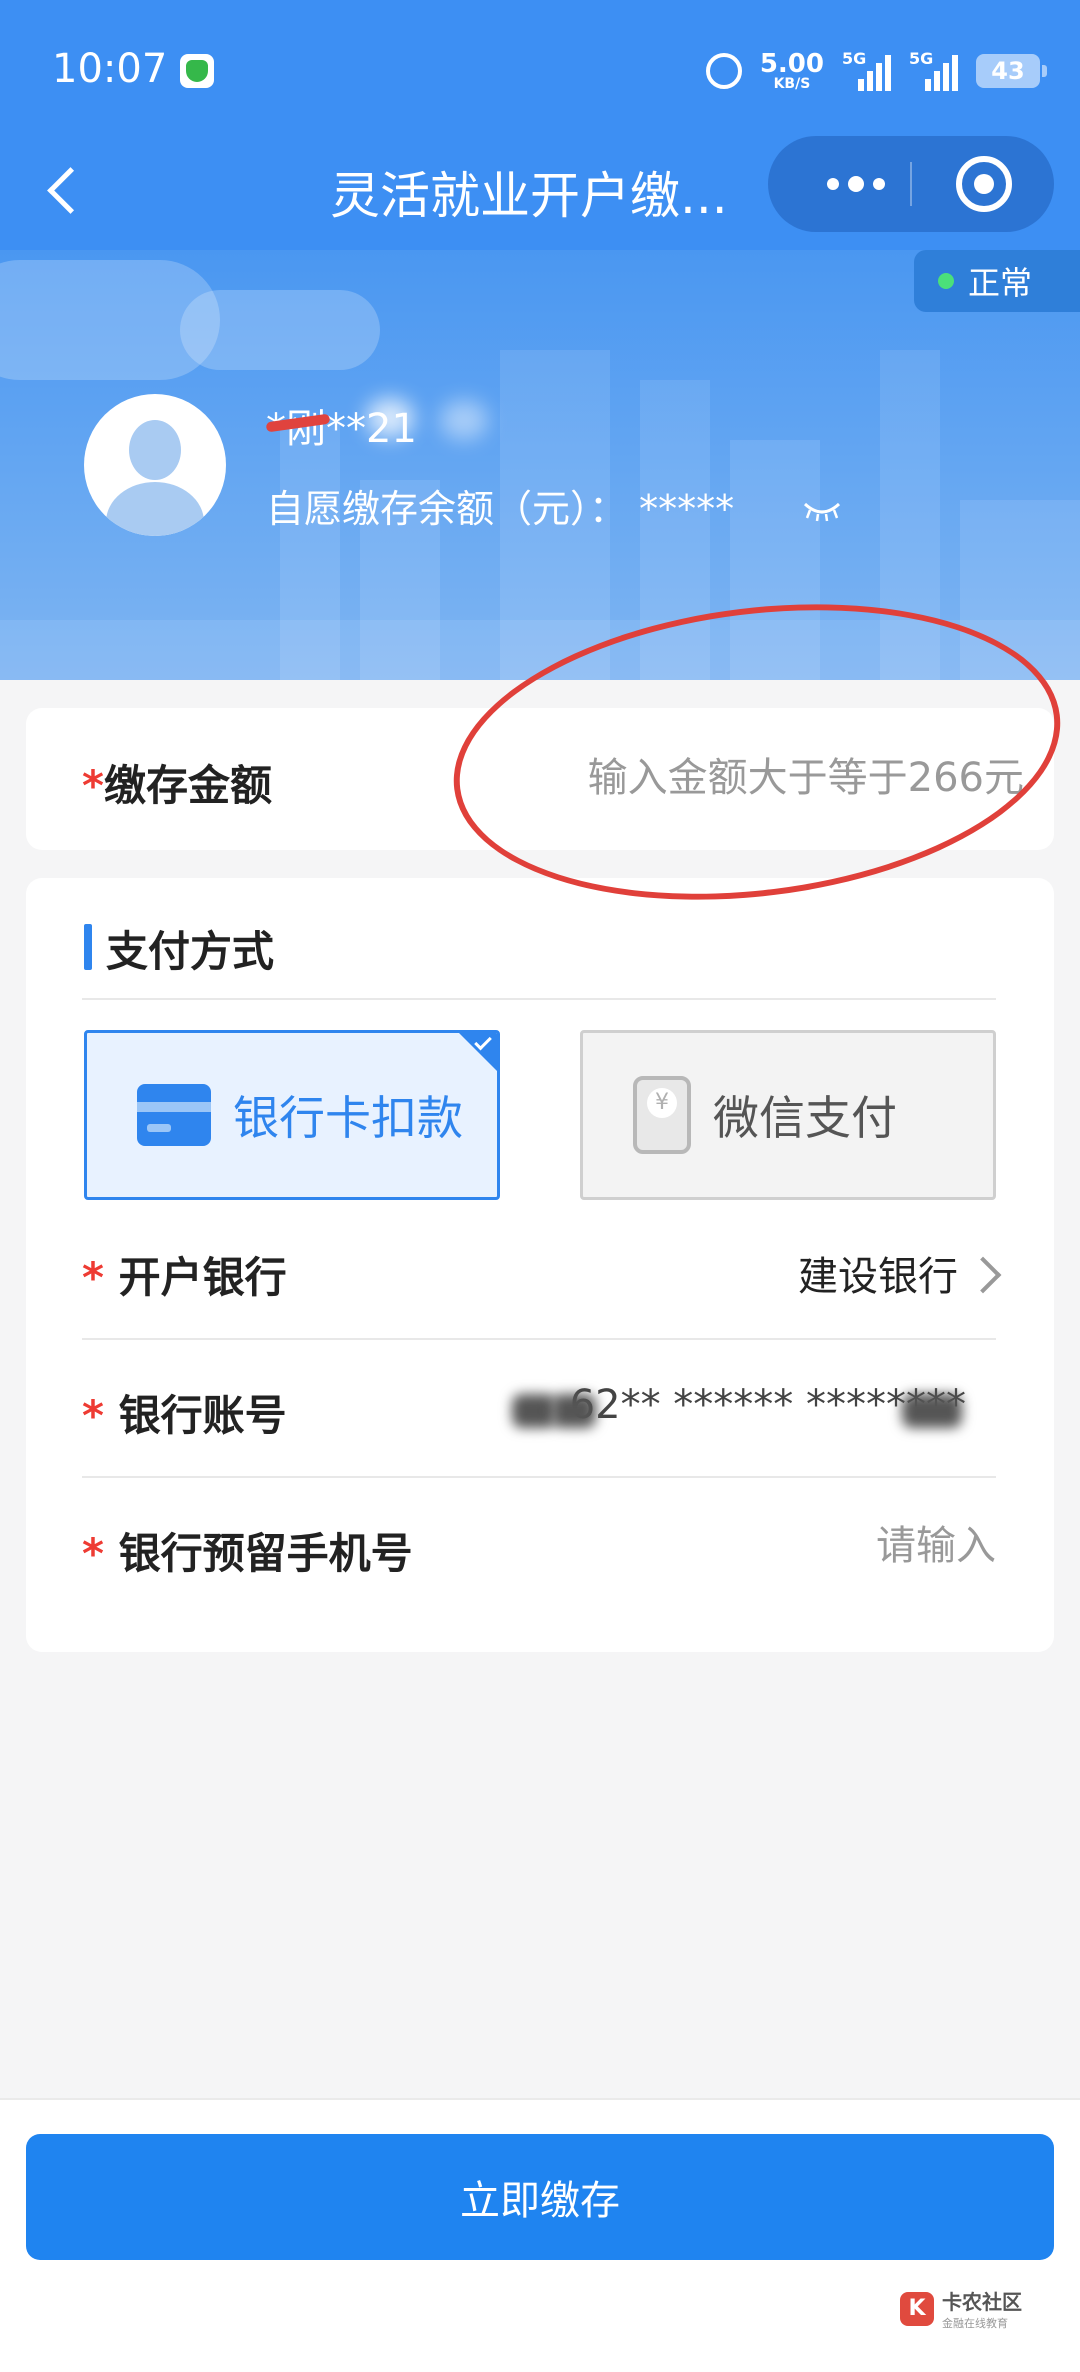 This screenshot has height=2372, width=1080. I want to click on submit-deposit-button: 立即缴存, so click(540, 2197).